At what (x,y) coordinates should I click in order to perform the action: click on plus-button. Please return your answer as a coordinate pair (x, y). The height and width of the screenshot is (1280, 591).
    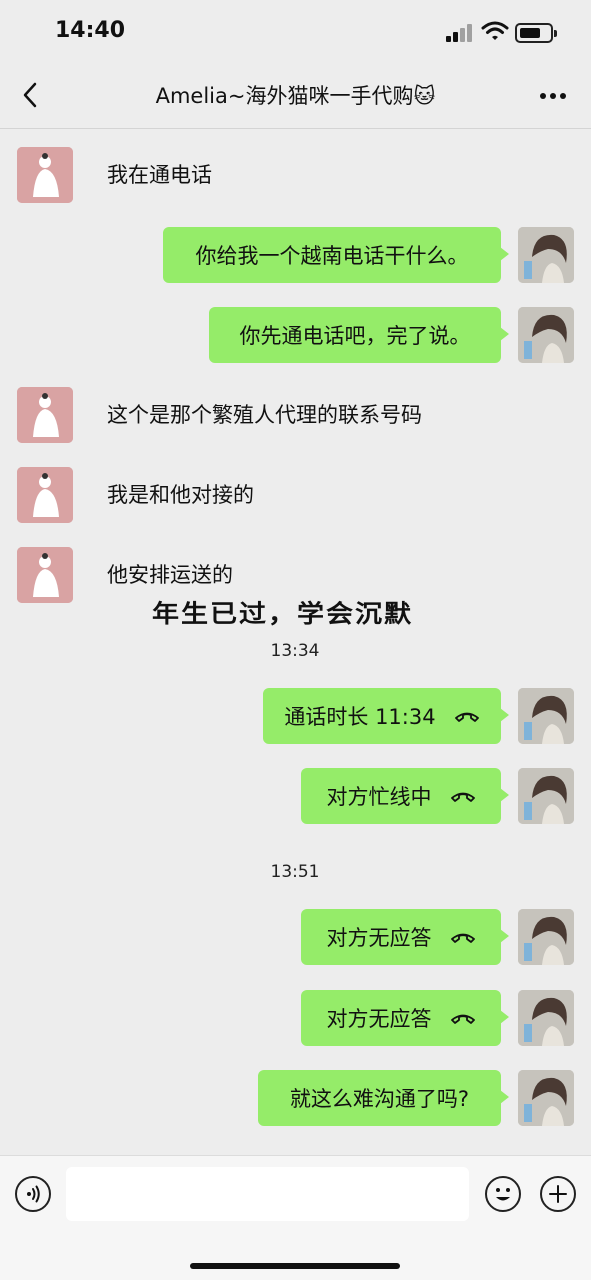
    Looking at the image, I should click on (558, 1194).